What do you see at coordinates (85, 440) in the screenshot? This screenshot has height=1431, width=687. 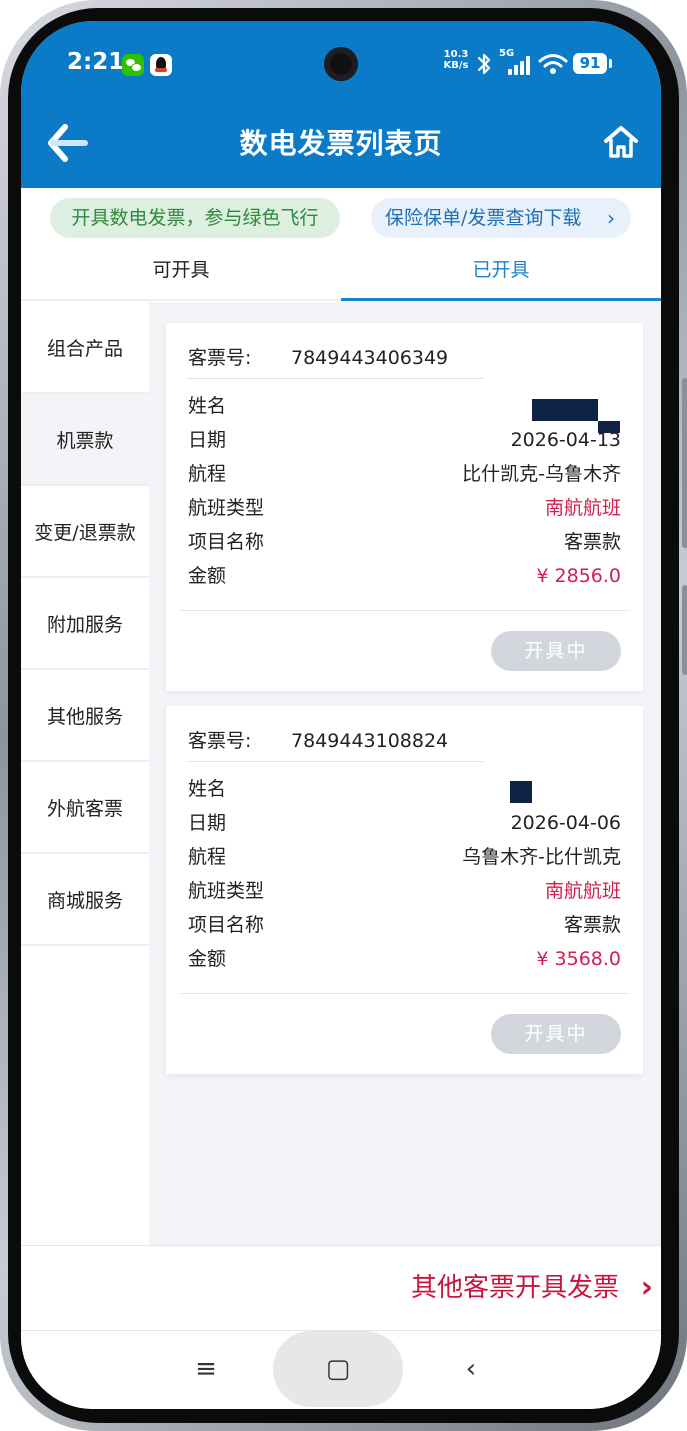 I see `sidebar-item-ticket-fare: 机票款` at bounding box center [85, 440].